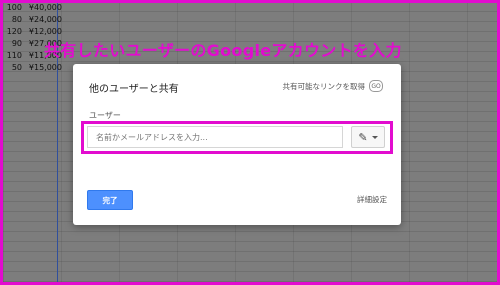 Image resolution: width=500 pixels, height=285 pixels. What do you see at coordinates (14, 31) in the screenshot?
I see `row-quantity: 120` at bounding box center [14, 31].